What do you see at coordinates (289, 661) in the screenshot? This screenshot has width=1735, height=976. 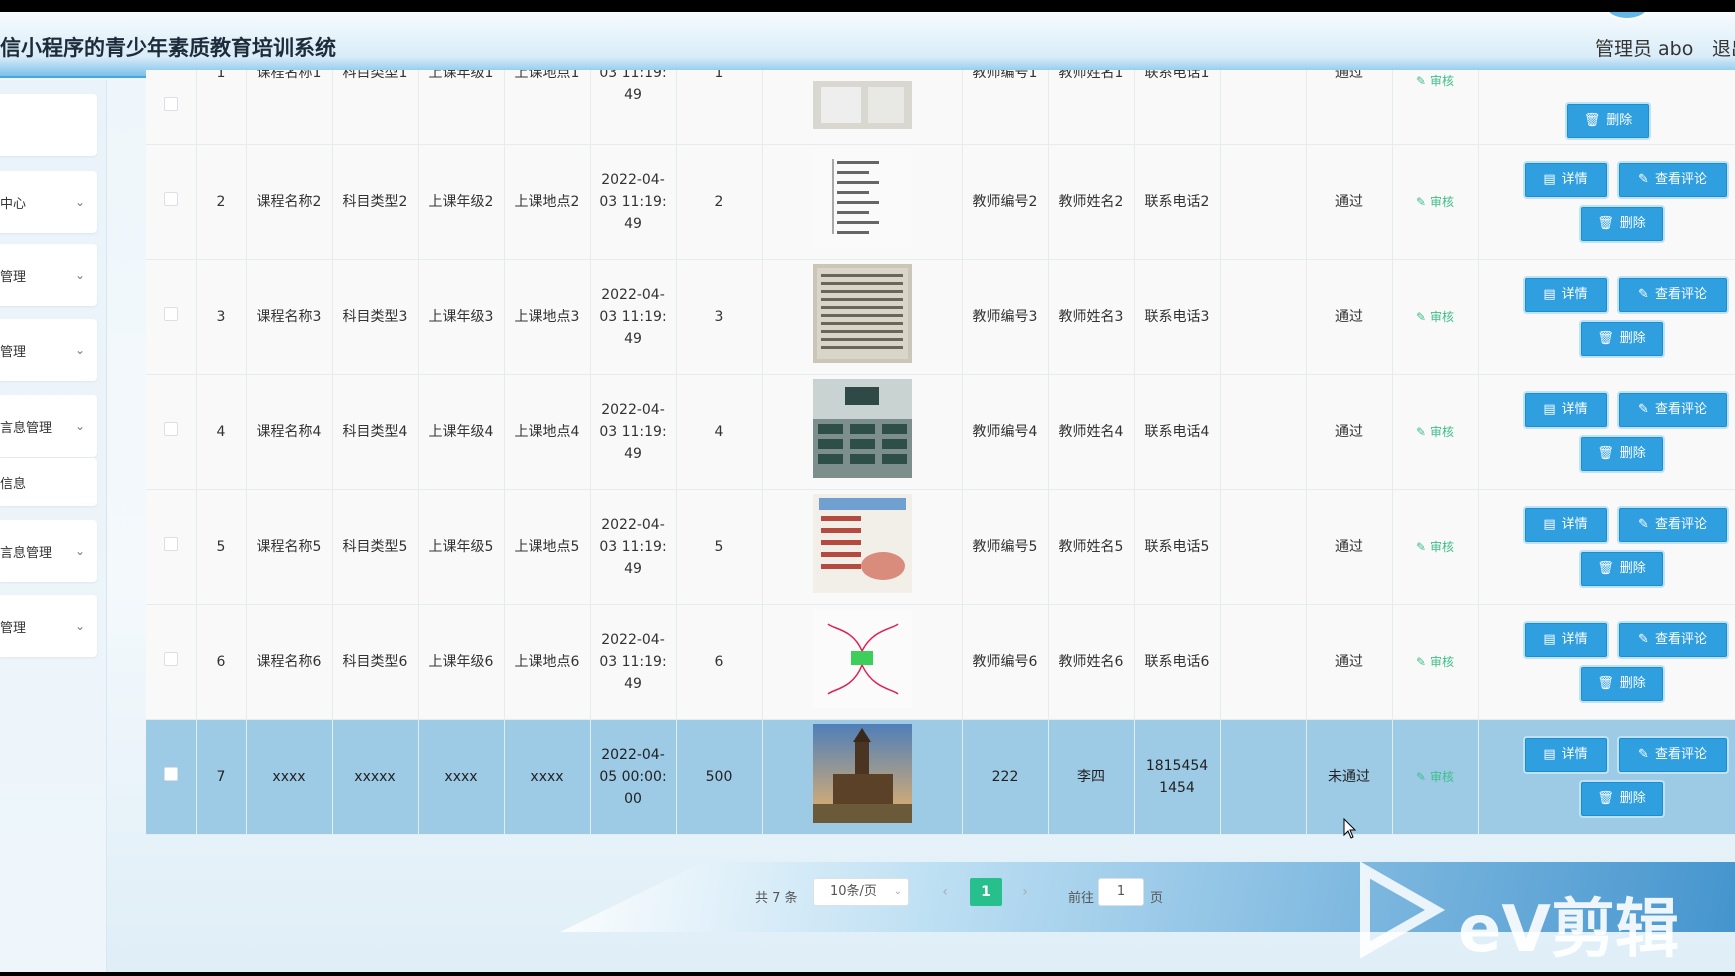 I see `course-name: 课程名称6` at bounding box center [289, 661].